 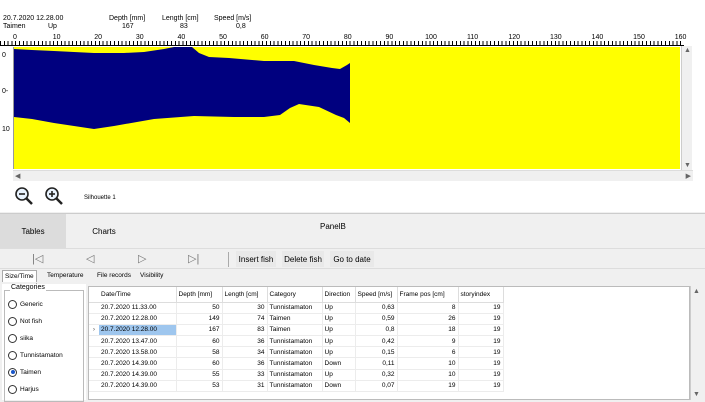 What do you see at coordinates (181, 37) in the screenshot?
I see `ruler-label-40: 40` at bounding box center [181, 37].